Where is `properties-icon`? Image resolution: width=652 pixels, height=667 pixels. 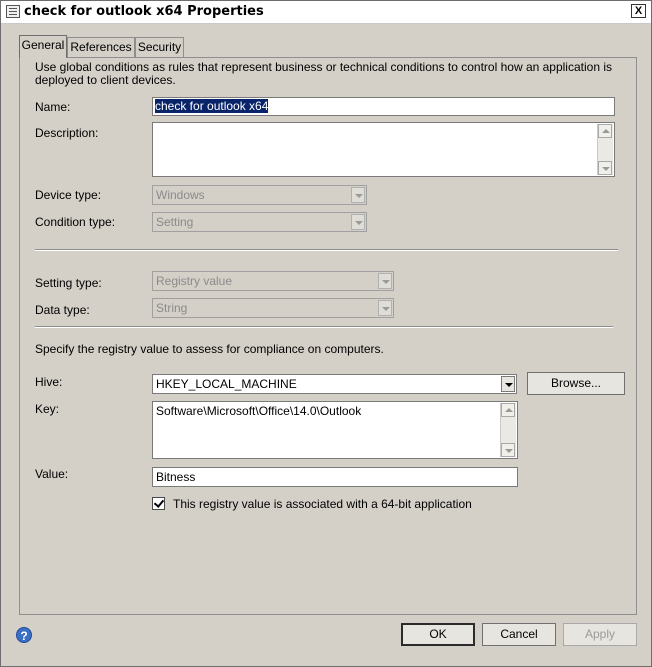
properties-icon is located at coordinates (13, 11).